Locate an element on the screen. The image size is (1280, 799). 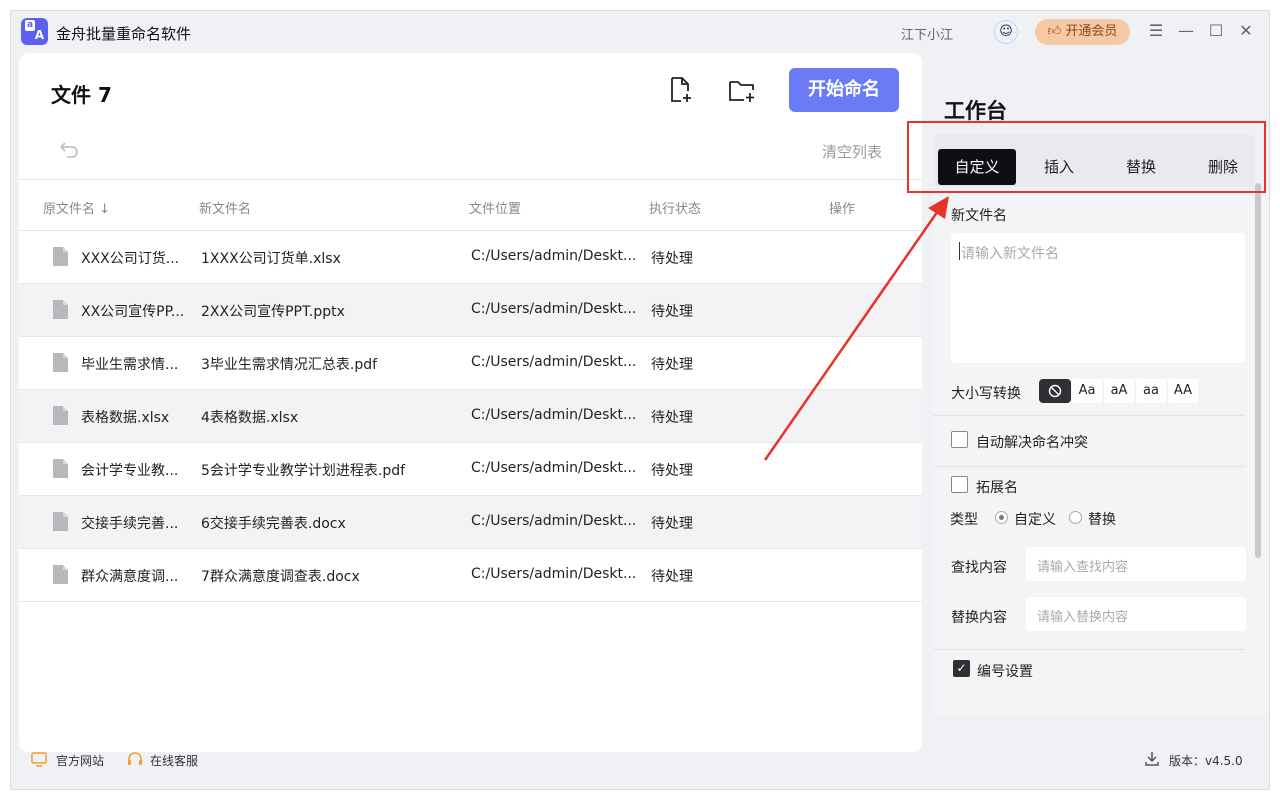
case-option-lower: aa is located at coordinates (1151, 391).